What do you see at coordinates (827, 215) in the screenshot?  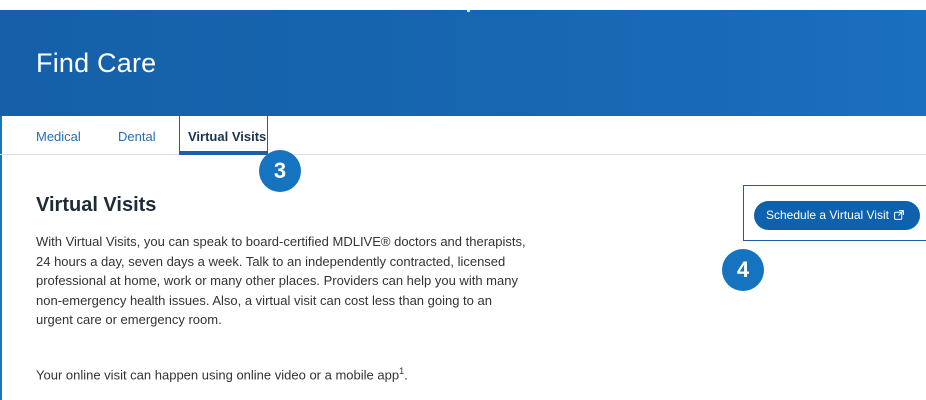 I see `schedule-virtual-visit-label: Schedule a Virtual Visit` at bounding box center [827, 215].